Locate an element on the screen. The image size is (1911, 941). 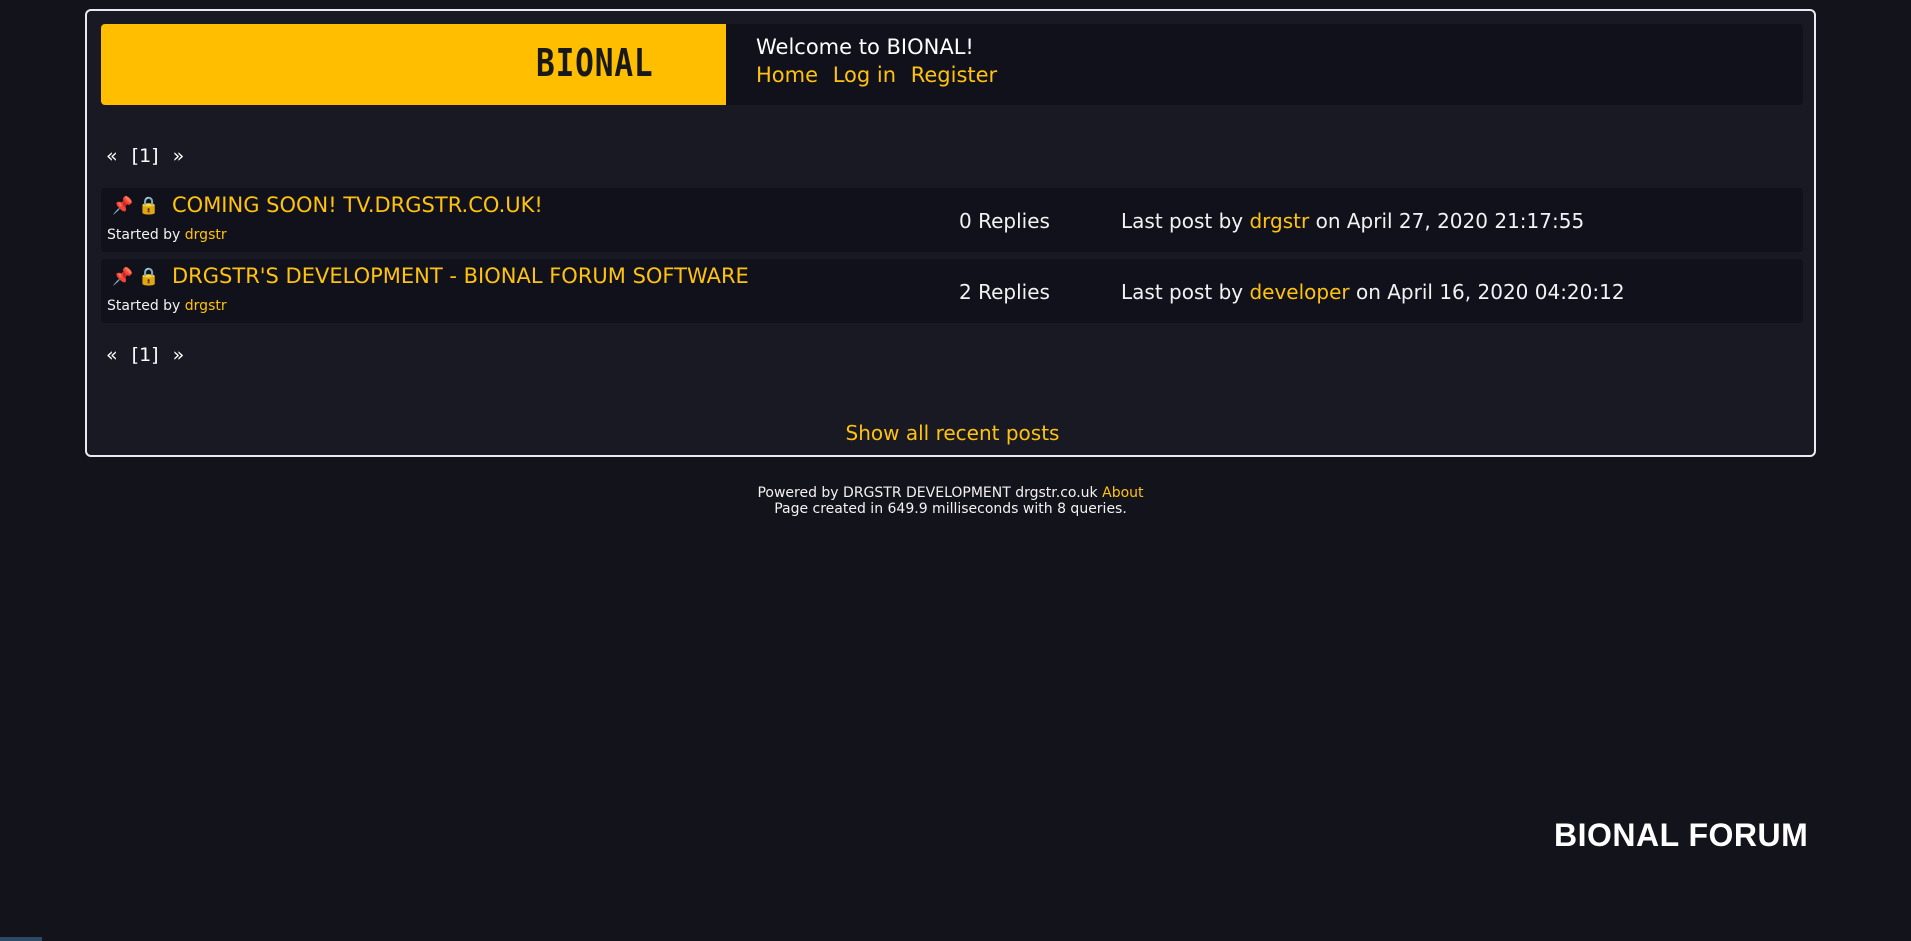
reply-count: 0 Replies is located at coordinates (1004, 221).